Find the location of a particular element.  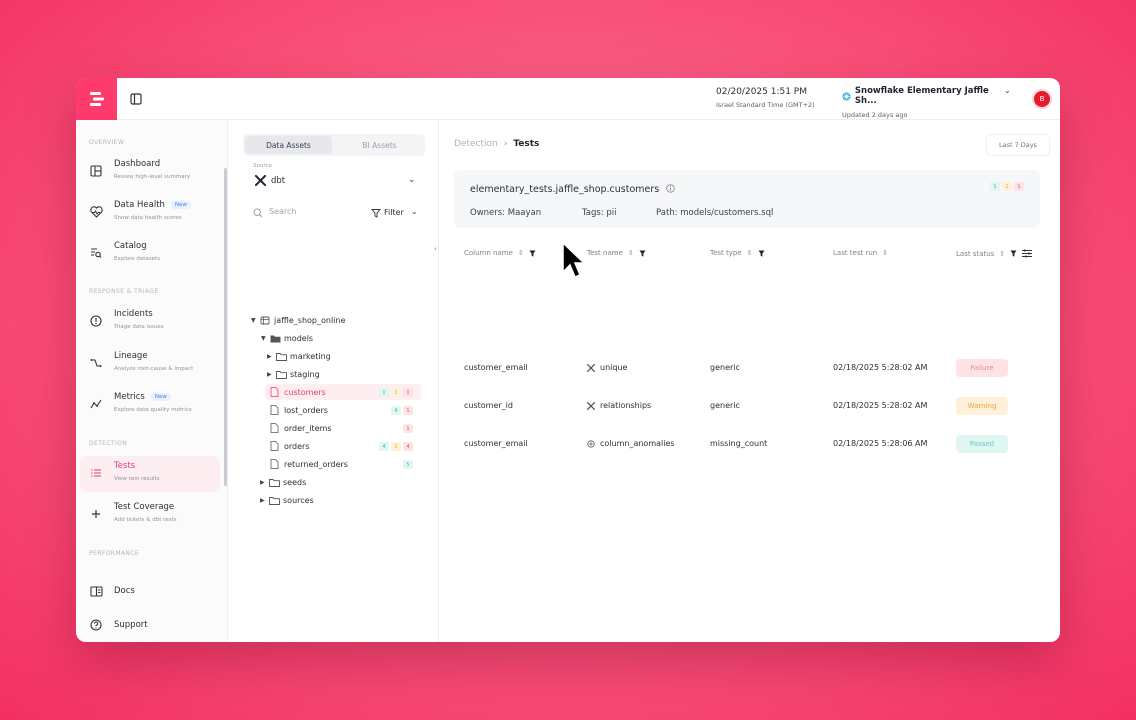

docs-icon is located at coordinates (96, 591).